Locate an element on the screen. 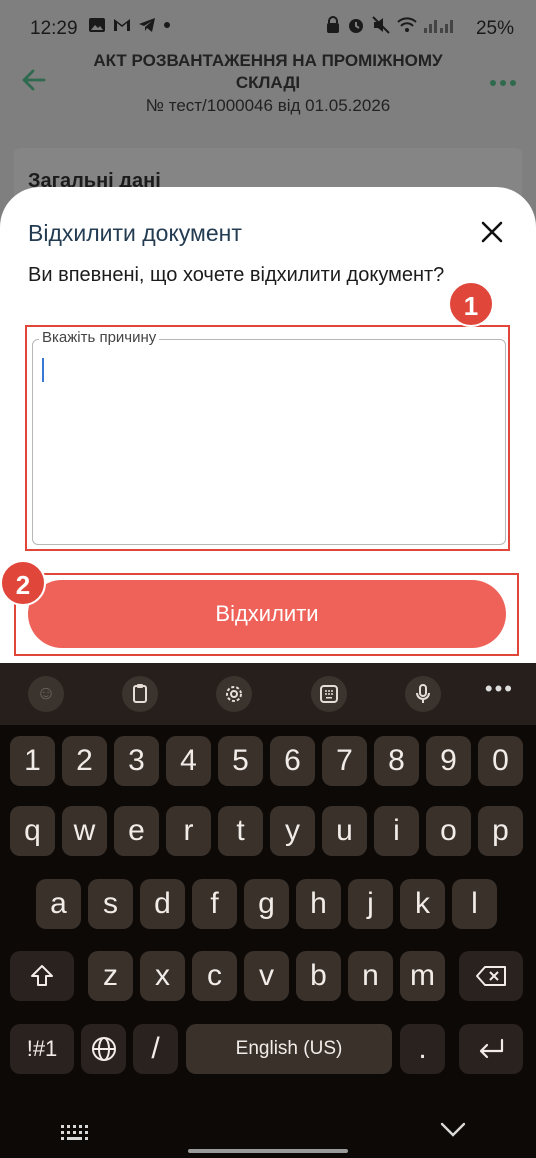  back-arrow-icon is located at coordinates (34, 80).